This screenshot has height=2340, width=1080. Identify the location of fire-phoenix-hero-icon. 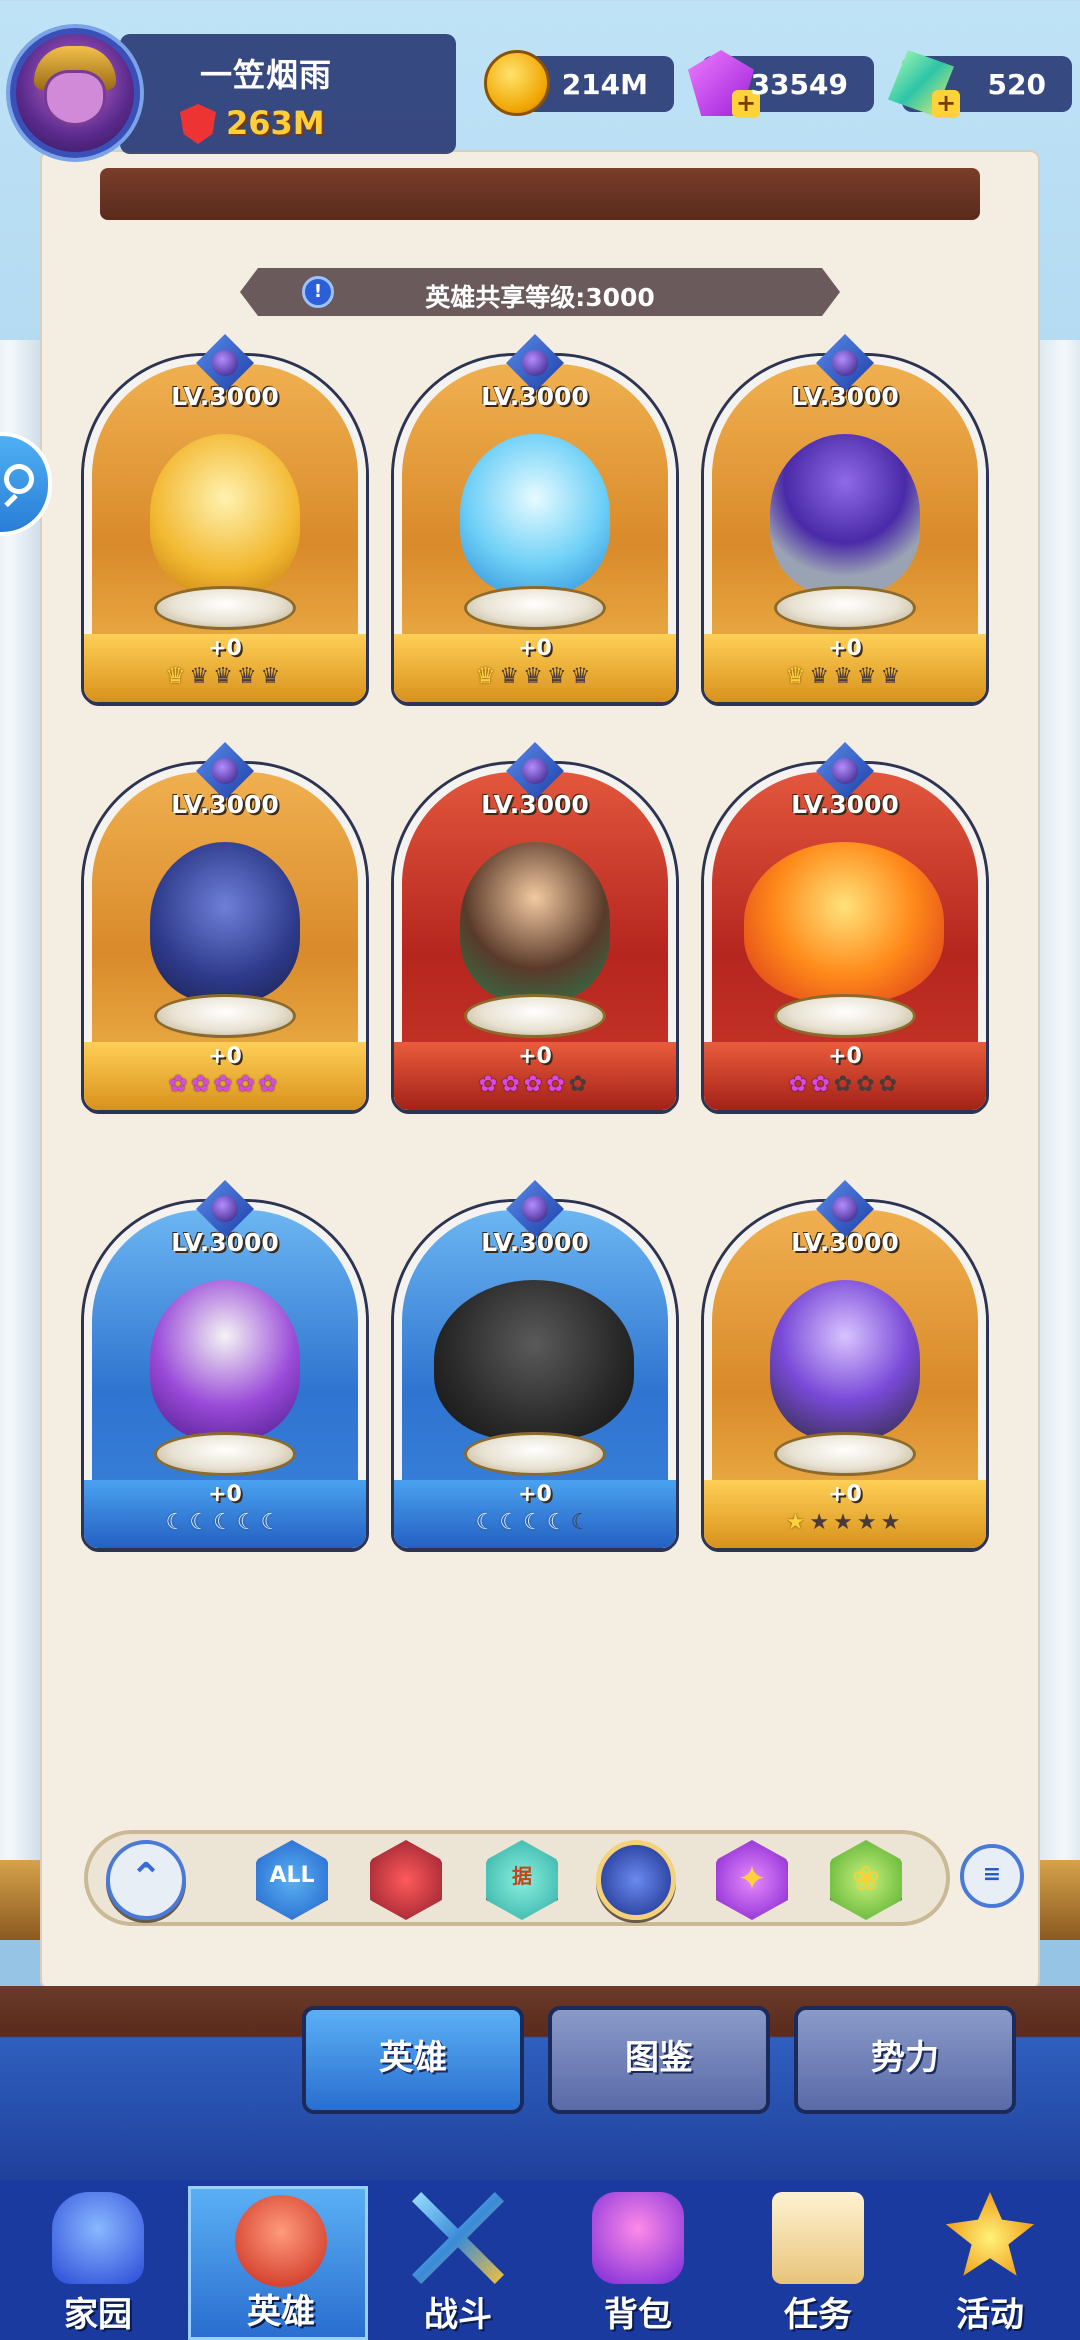
(844, 922).